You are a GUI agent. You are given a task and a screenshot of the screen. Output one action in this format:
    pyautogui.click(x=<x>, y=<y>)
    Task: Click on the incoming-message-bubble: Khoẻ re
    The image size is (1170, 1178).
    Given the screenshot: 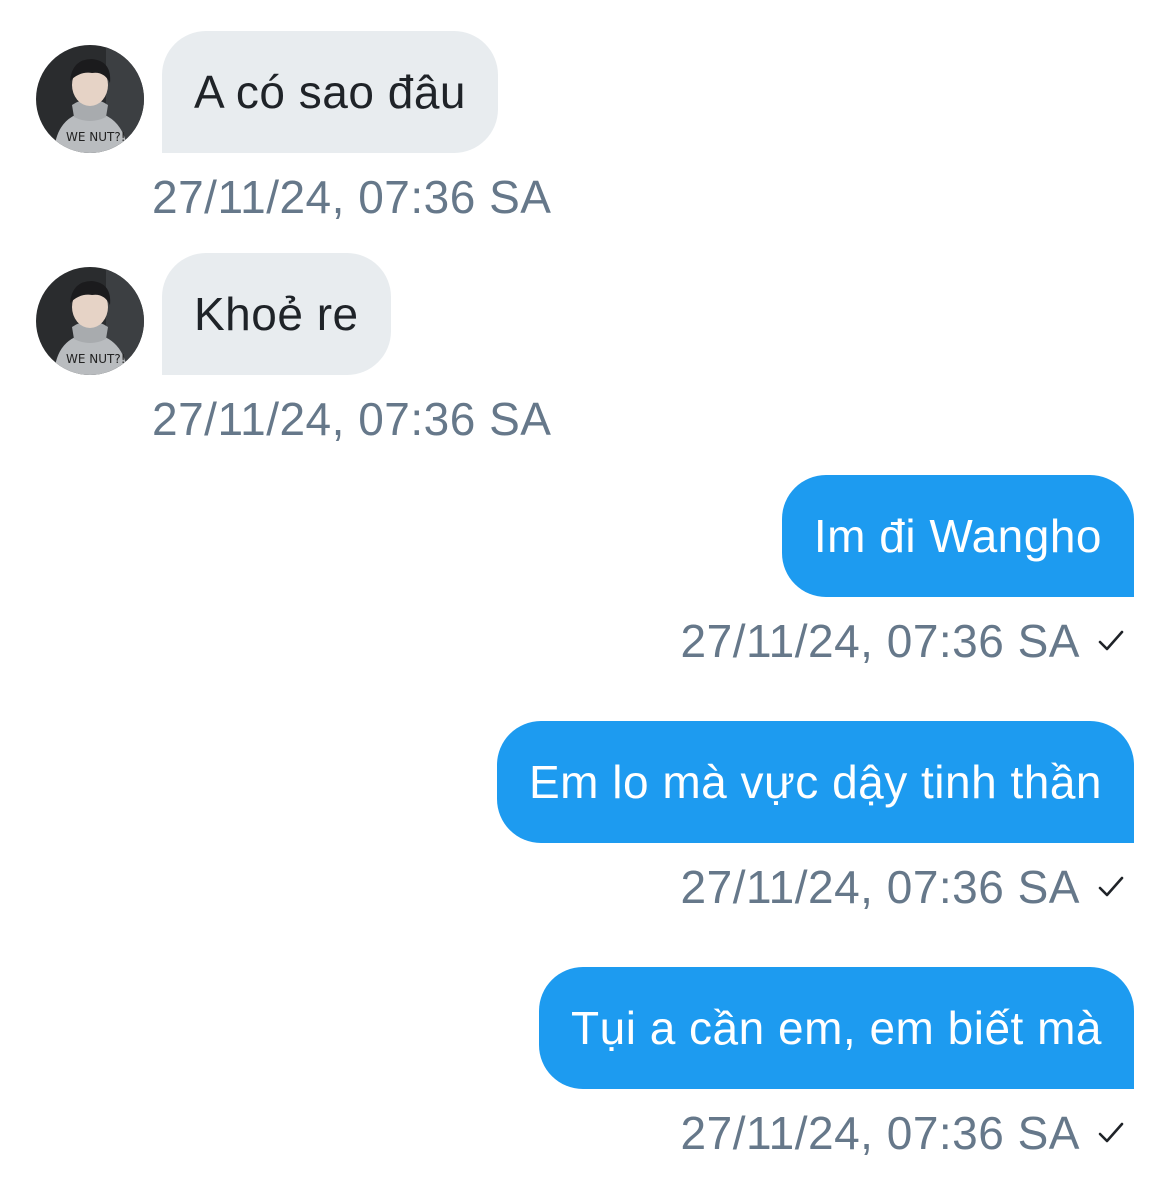 What is the action you would take?
    pyautogui.click(x=276, y=314)
    